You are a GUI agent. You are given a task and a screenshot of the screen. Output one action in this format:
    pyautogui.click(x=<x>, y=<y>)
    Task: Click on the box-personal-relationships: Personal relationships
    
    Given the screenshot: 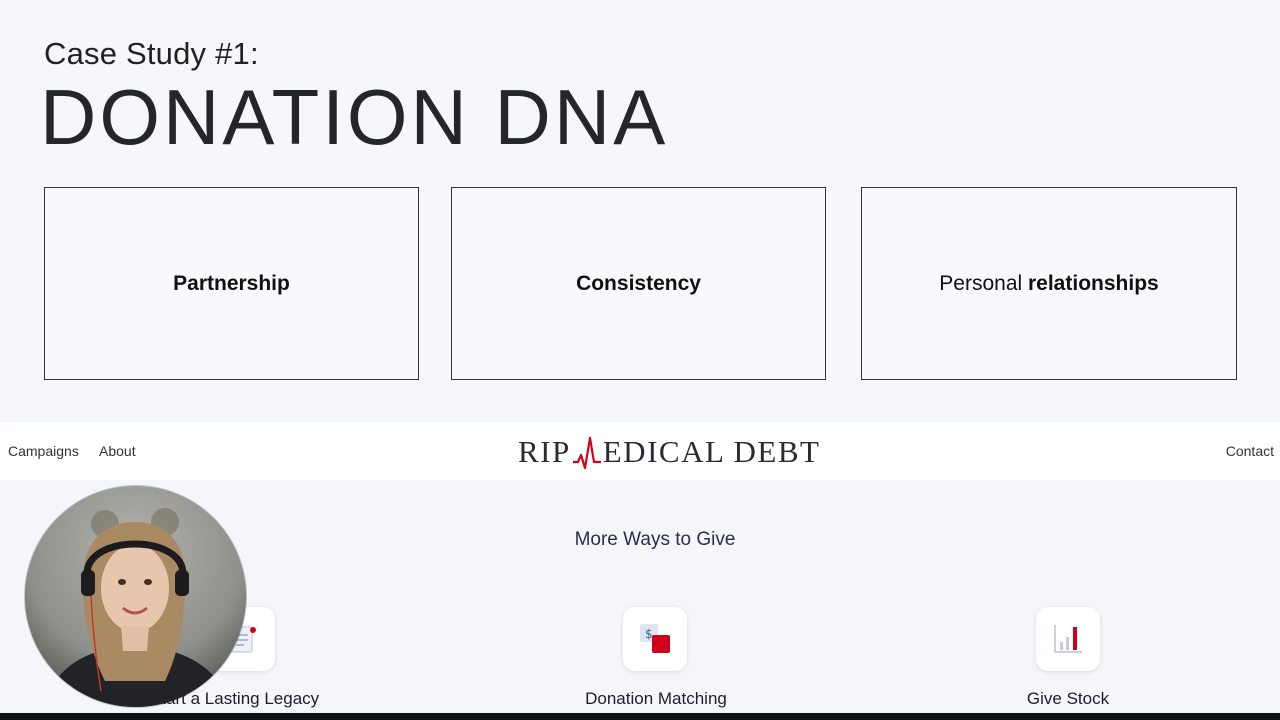 What is the action you would take?
    pyautogui.click(x=1049, y=283)
    